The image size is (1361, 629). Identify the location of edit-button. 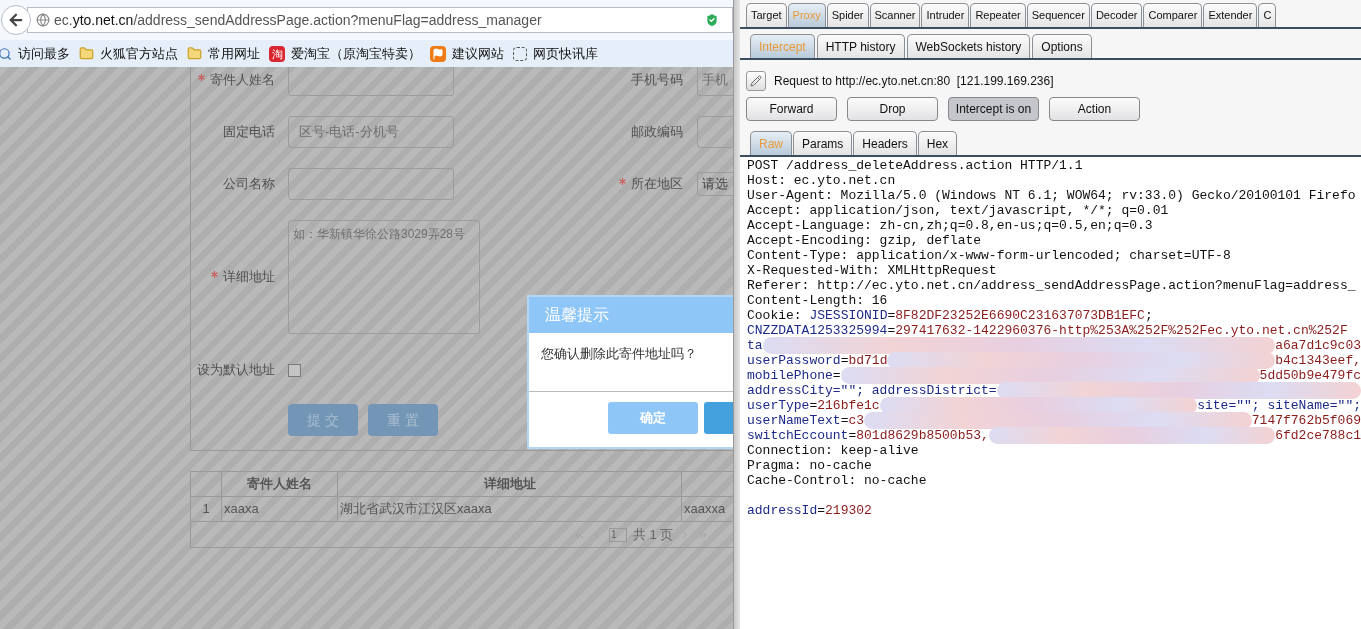
(756, 81).